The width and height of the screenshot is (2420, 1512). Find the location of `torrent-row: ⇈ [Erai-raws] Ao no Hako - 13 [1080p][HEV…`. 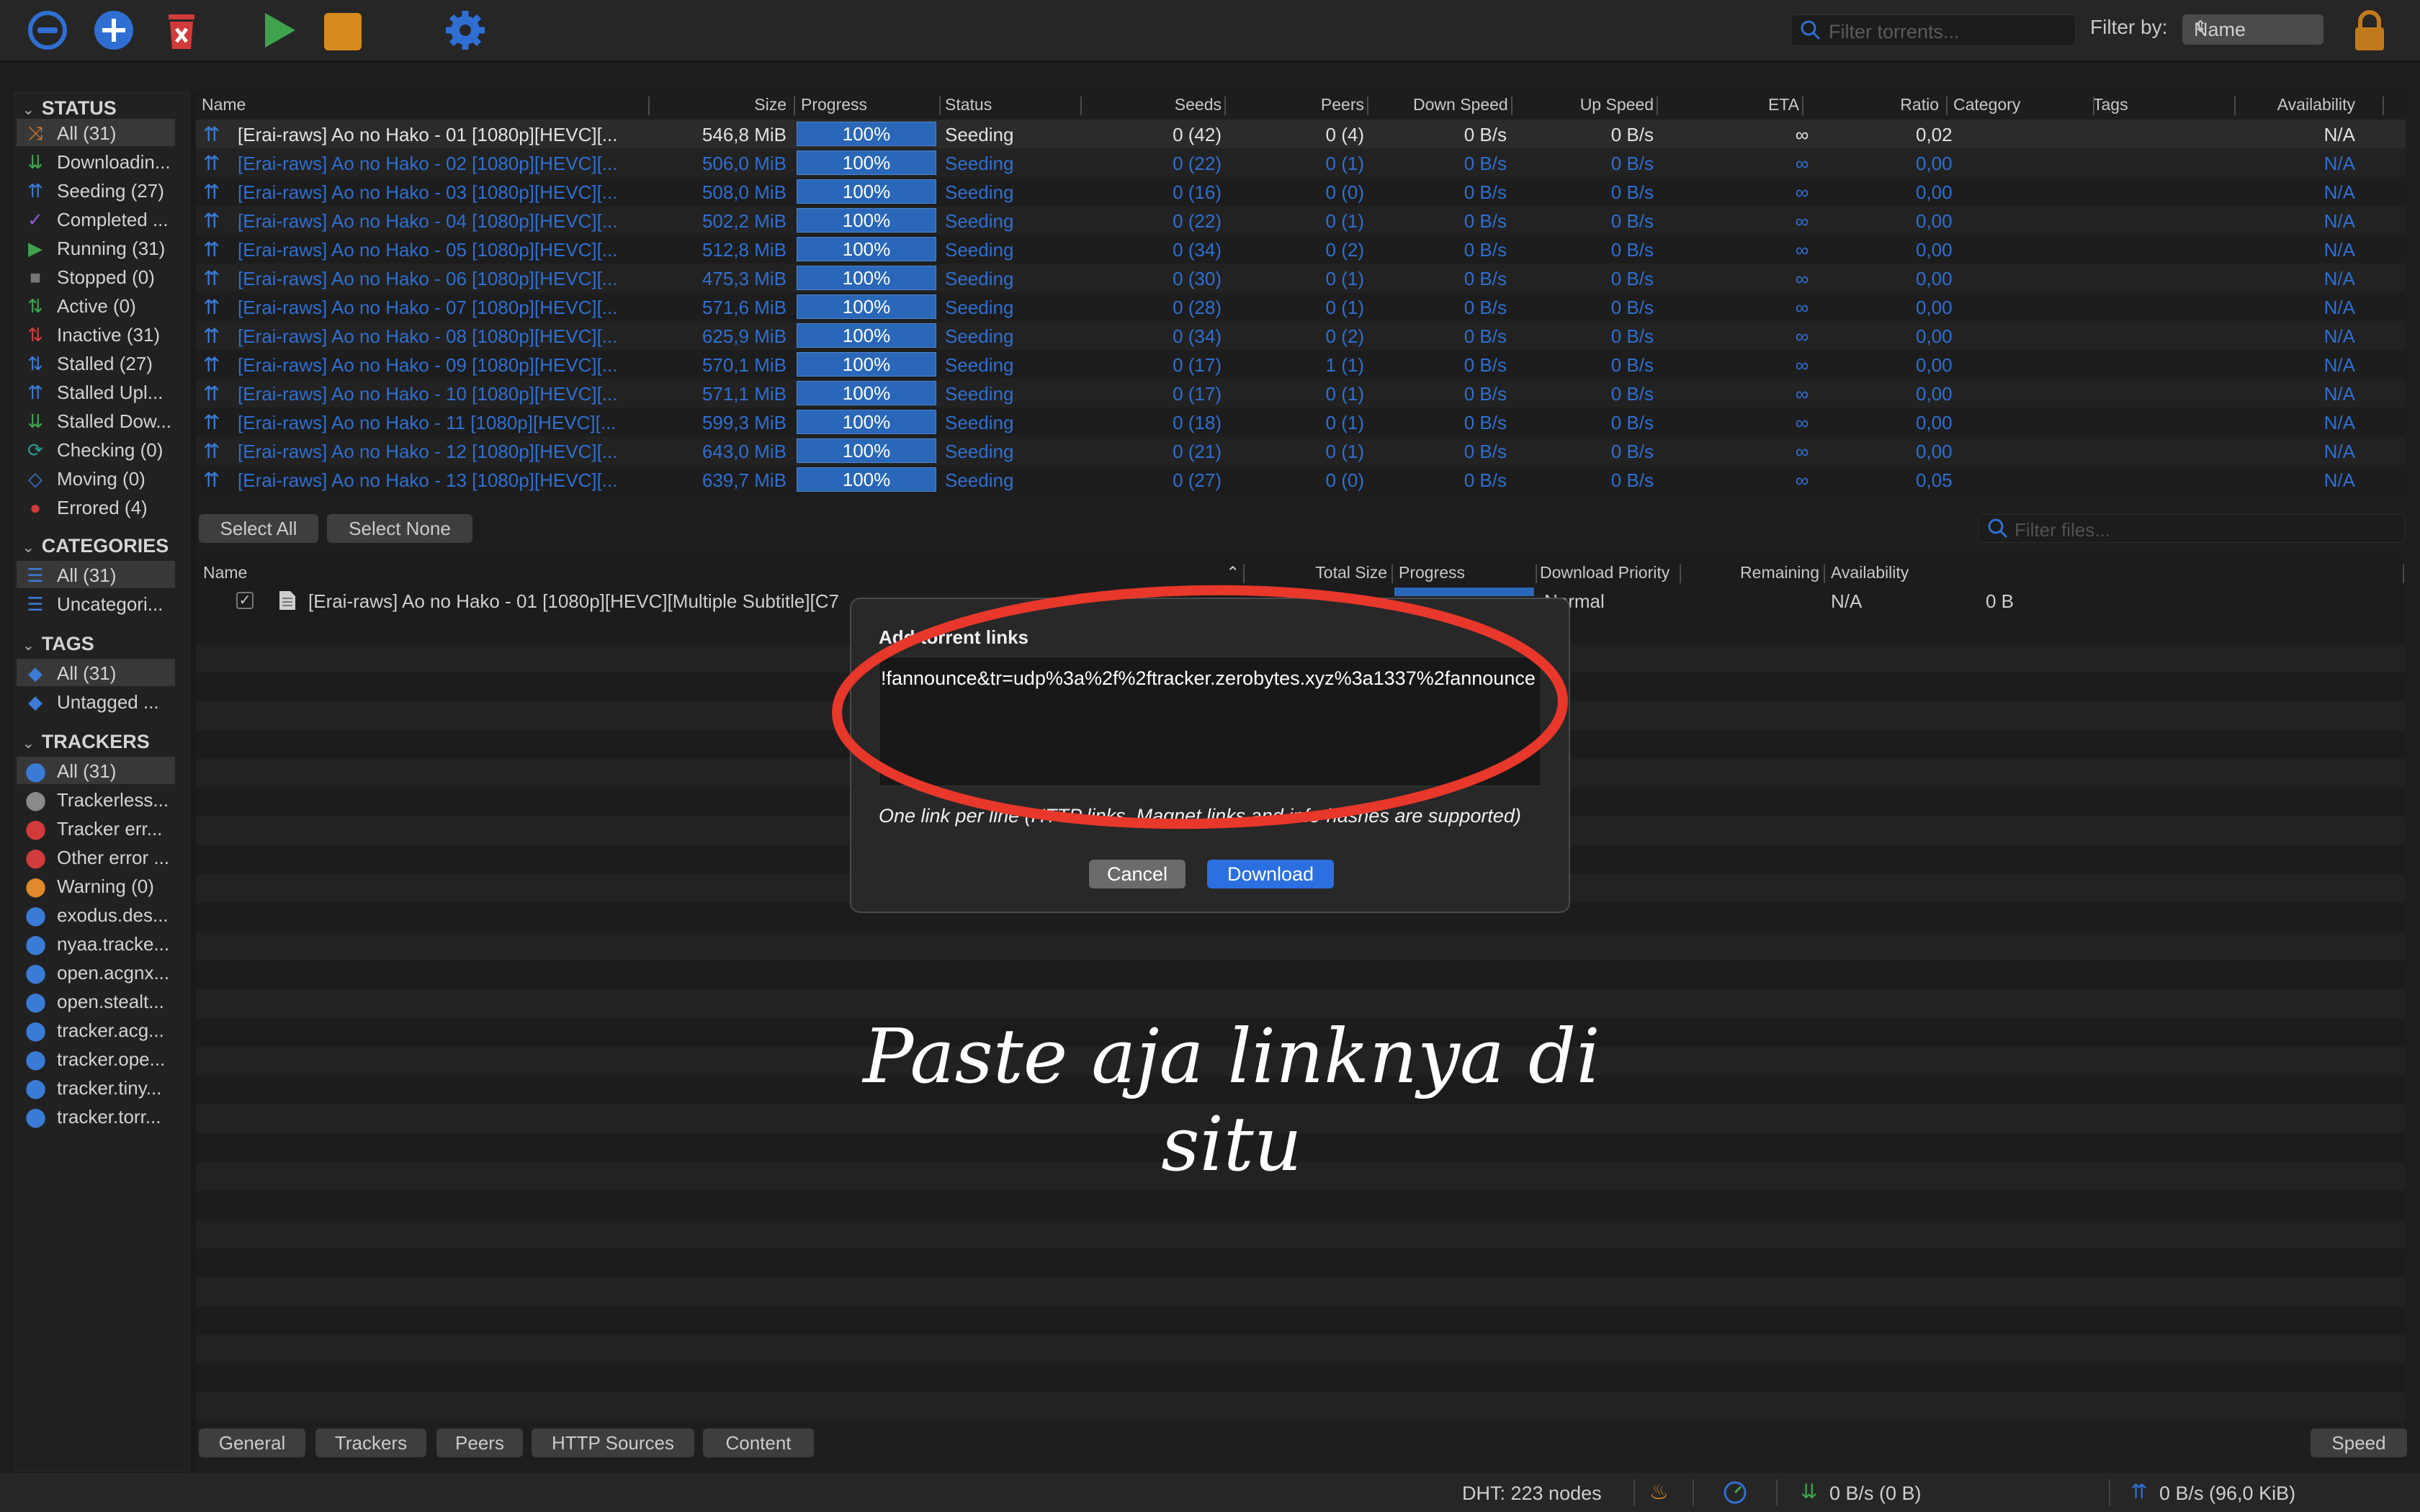

torrent-row: ⇈ [Erai-raws] Ao no Hako - 13 [1080p][HEV… is located at coordinates (1301, 479).